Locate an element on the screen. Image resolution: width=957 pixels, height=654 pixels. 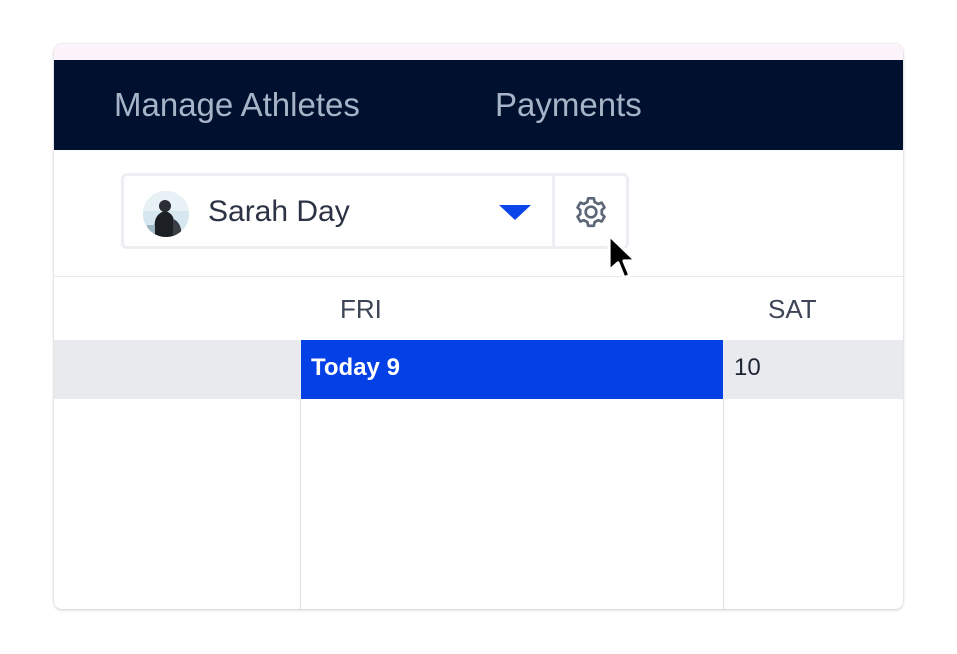
date-cell-today: Today 9 is located at coordinates (512, 369).